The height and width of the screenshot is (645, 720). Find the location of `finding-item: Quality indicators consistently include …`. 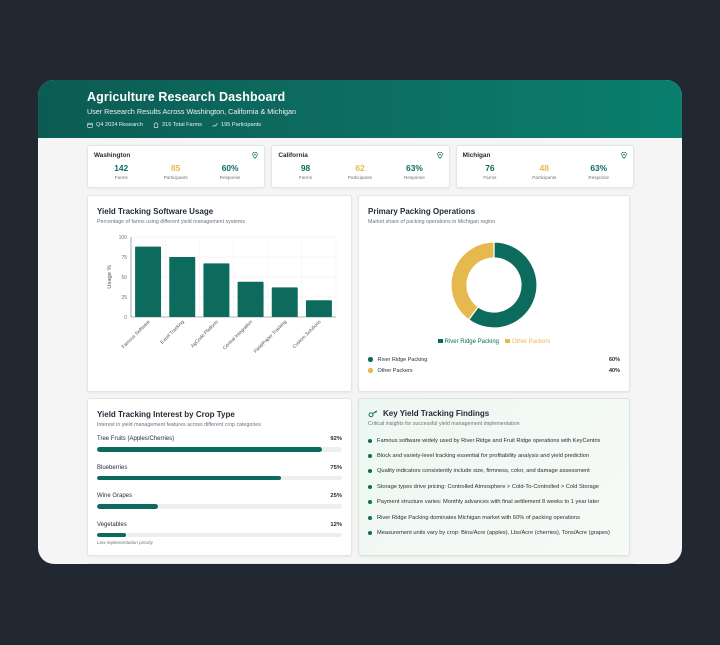

finding-item: Quality indicators consistently include … is located at coordinates (494, 471).